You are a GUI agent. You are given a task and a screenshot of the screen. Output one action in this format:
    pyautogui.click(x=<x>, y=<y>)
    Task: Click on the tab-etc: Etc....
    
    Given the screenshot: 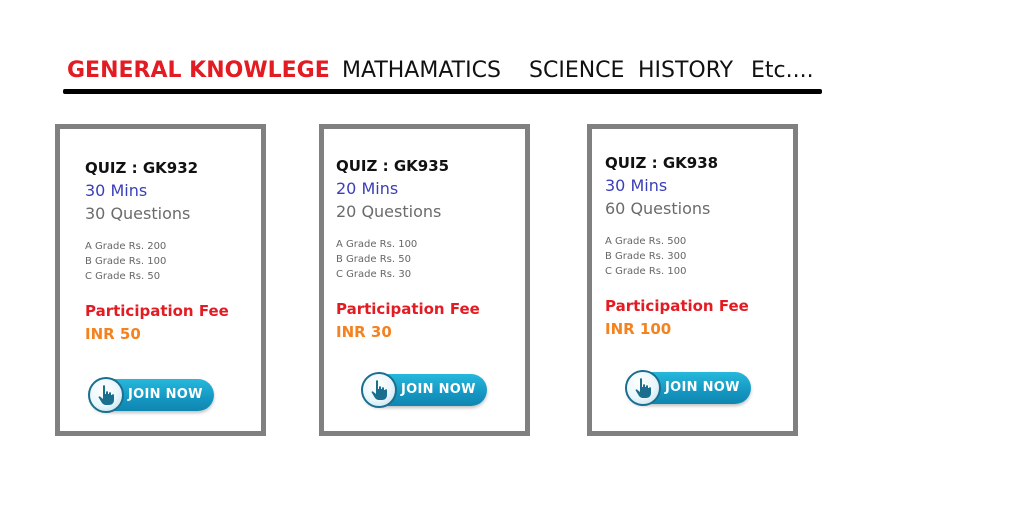 What is the action you would take?
    pyautogui.click(x=782, y=71)
    